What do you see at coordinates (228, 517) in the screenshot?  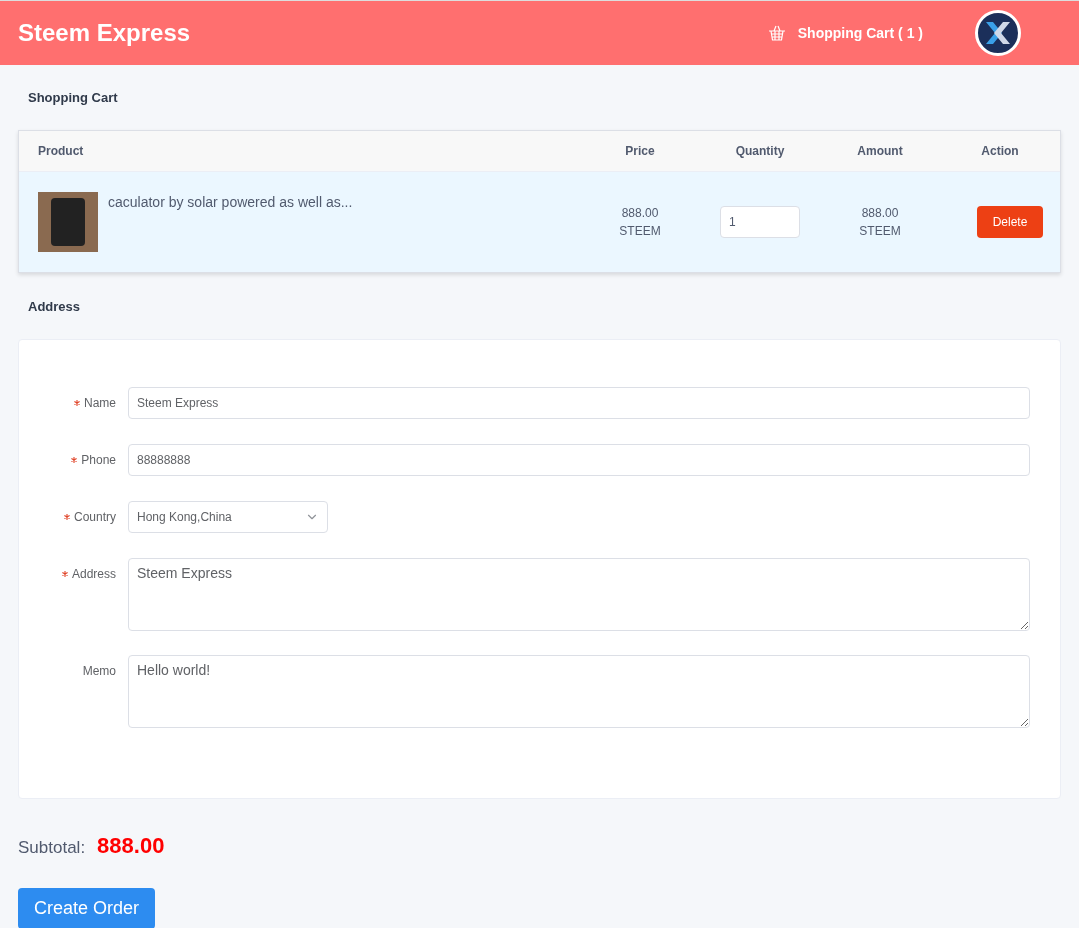 I see `country-select: Hong Kong,China` at bounding box center [228, 517].